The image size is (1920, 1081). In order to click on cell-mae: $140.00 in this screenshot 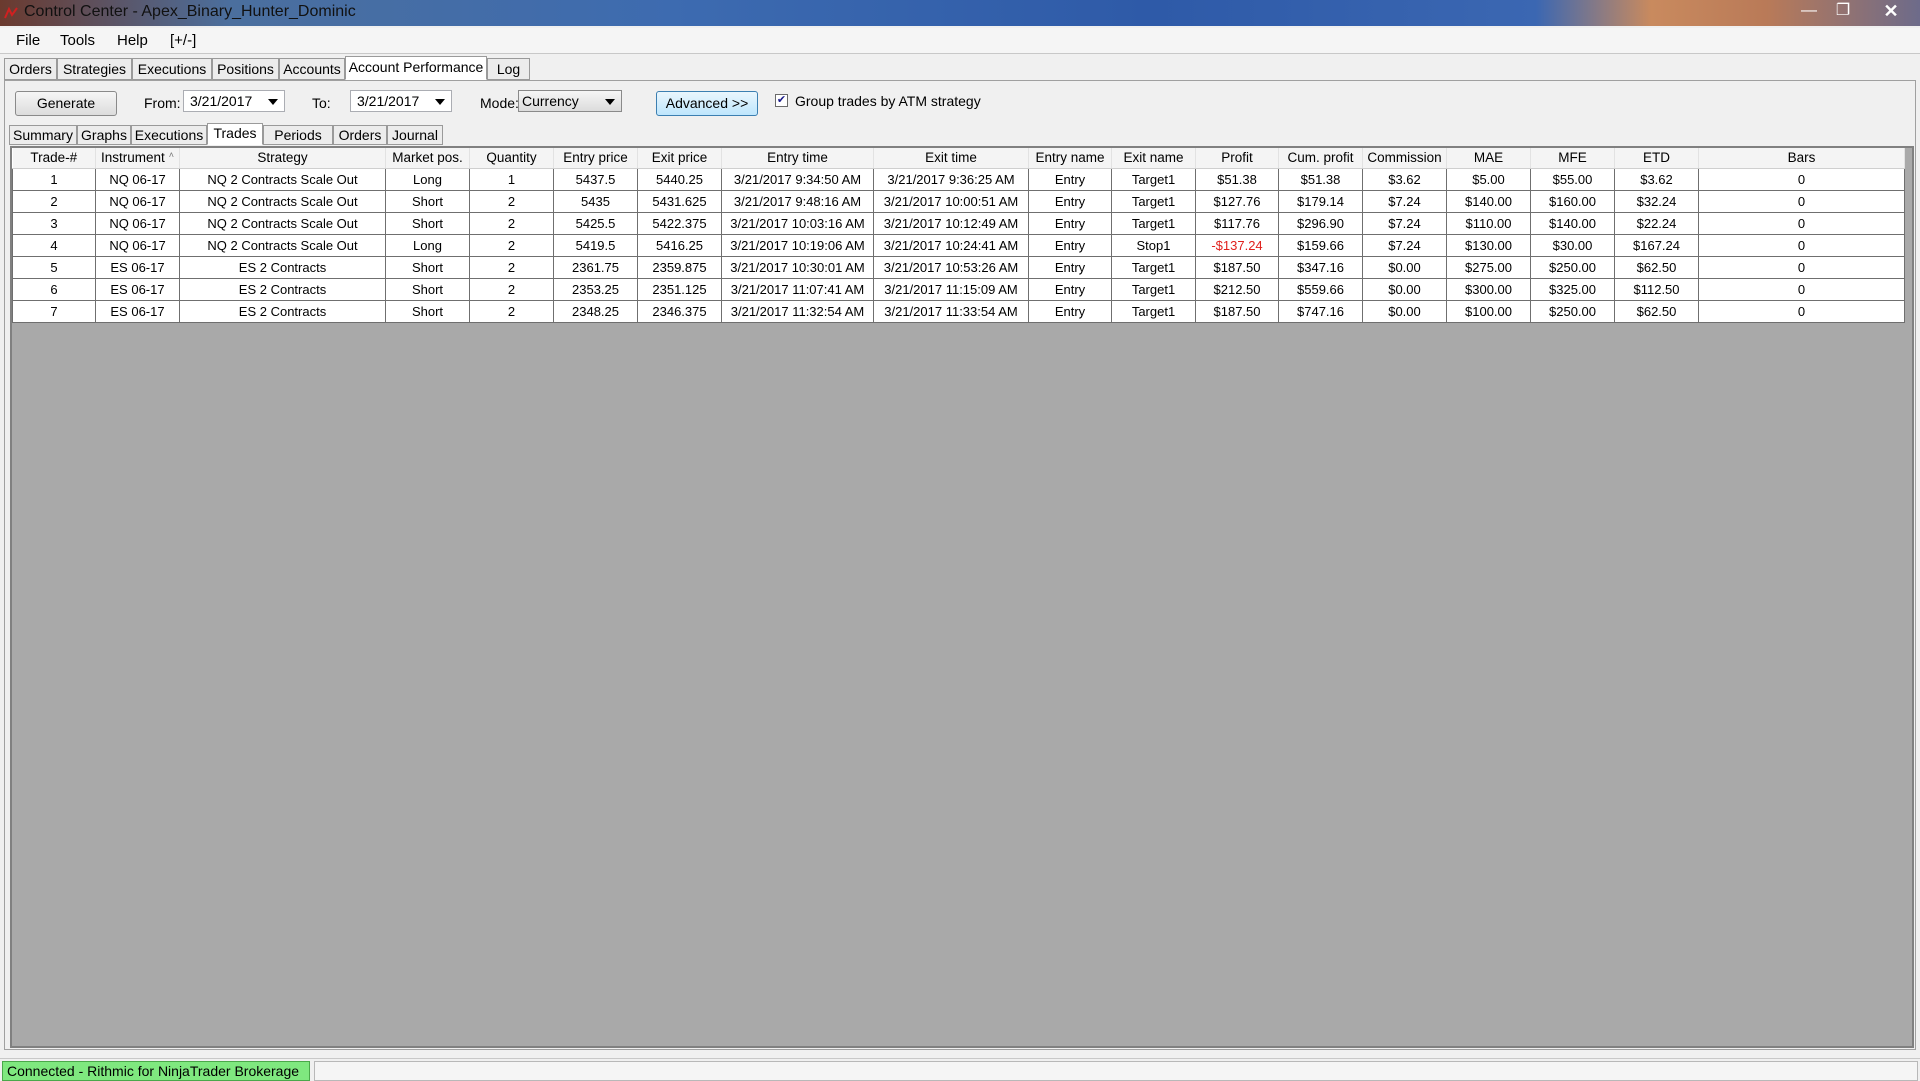, I will do `click(1488, 201)`.